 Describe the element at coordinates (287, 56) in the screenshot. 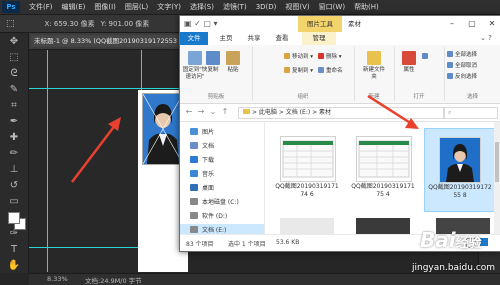

I see `move-to-icon` at that location.